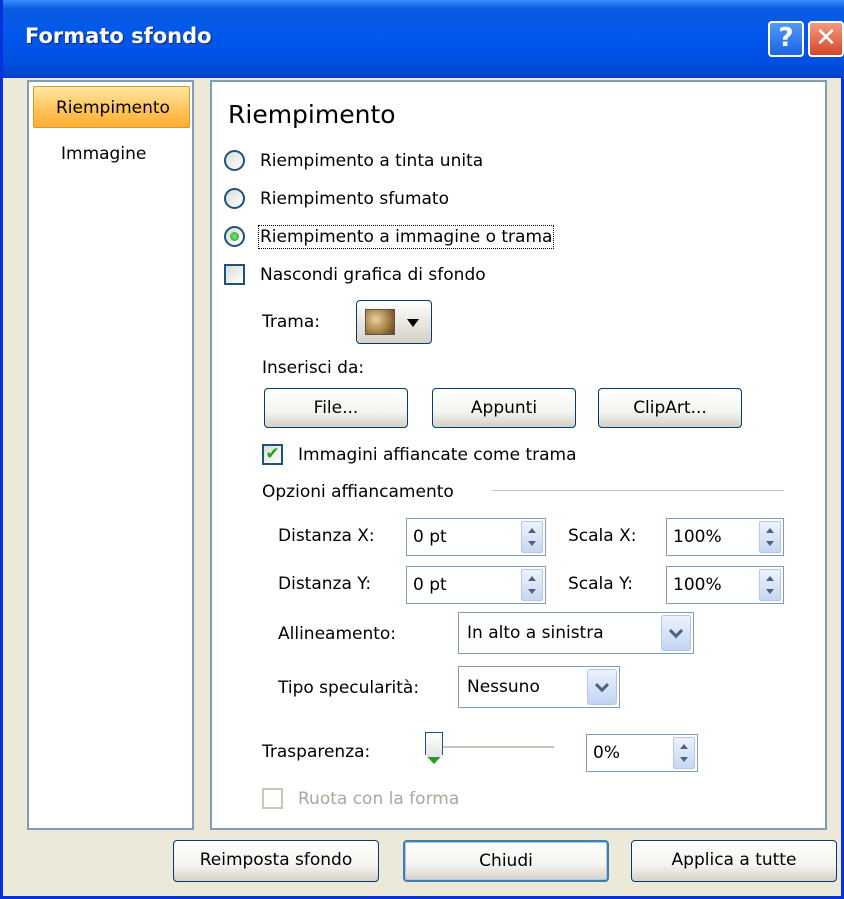  I want to click on radio-label: Riempimento a immagine o trama, so click(406, 236).